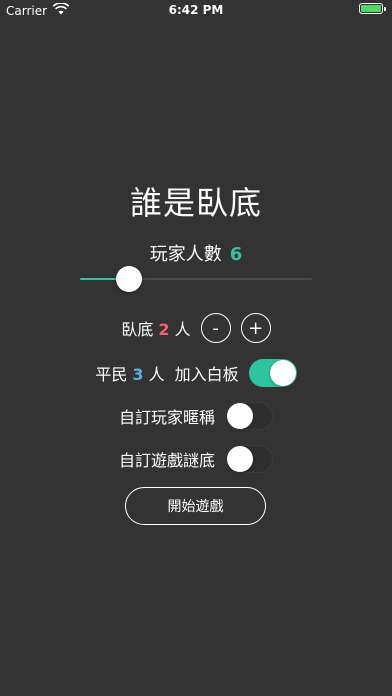  Describe the element at coordinates (166, 417) in the screenshot. I see `custom-nickname-label: 自訂玩家暱稱` at that location.